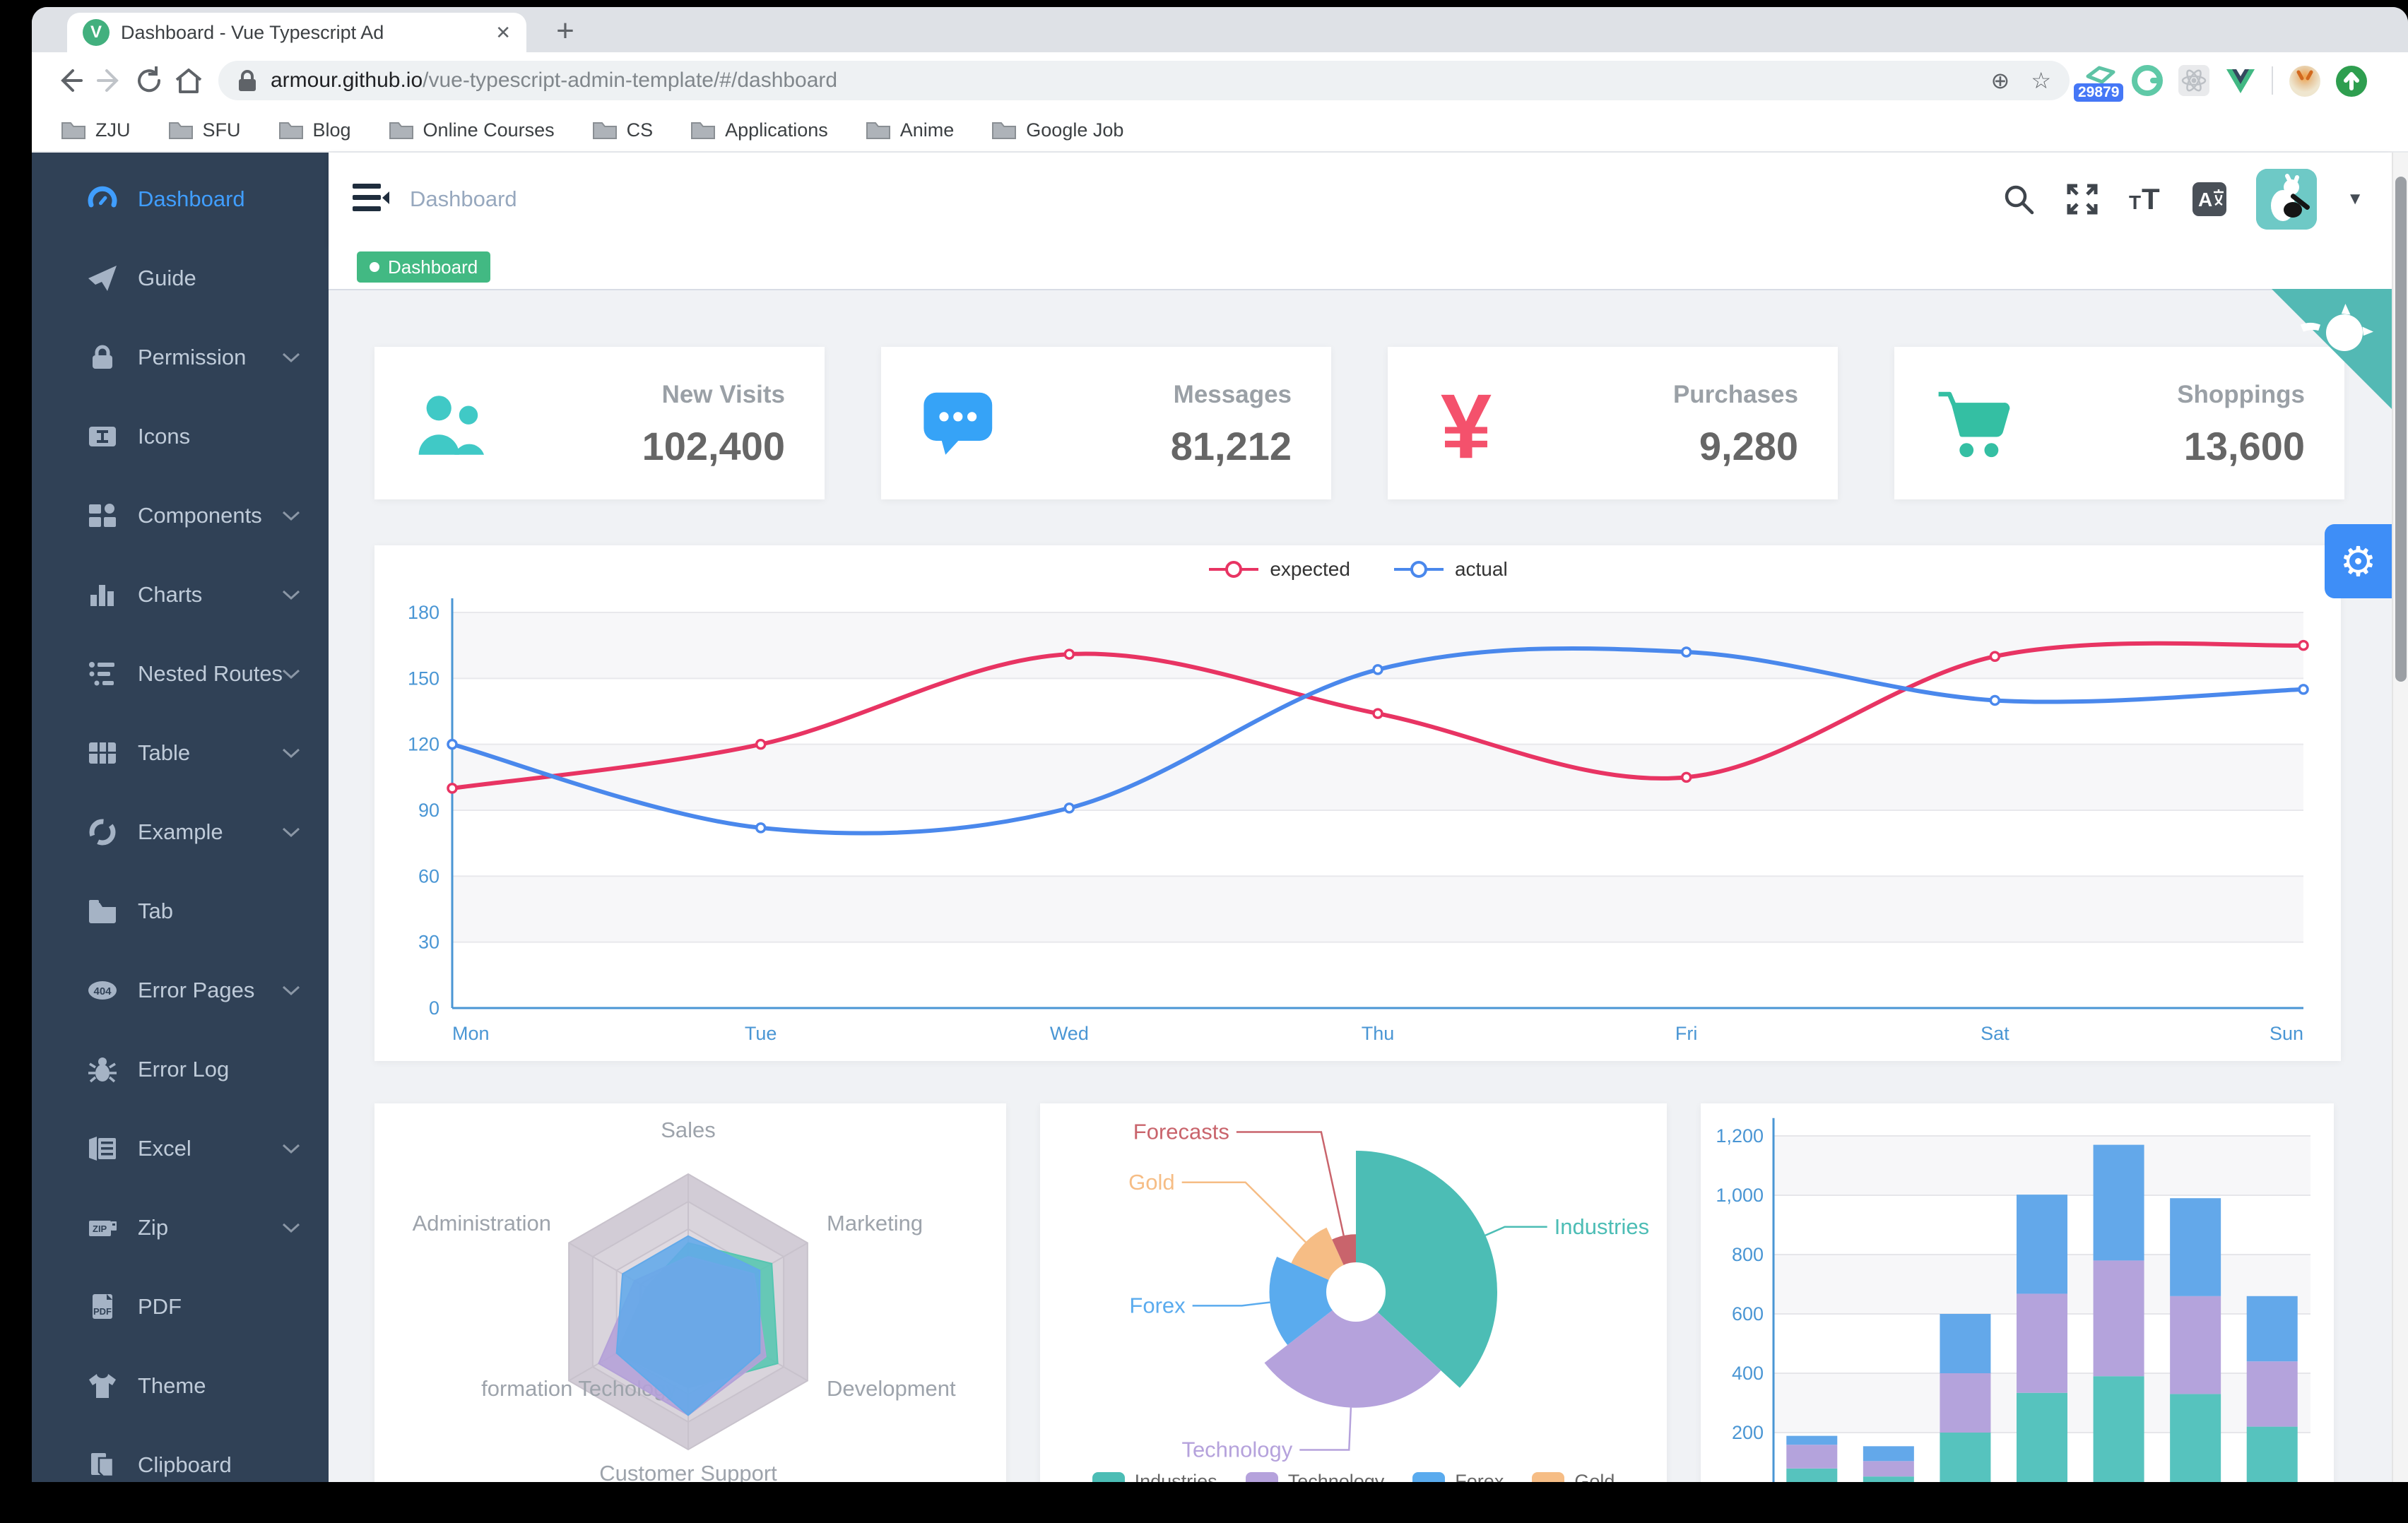 The height and width of the screenshot is (1523, 2408). Describe the element at coordinates (102, 832) in the screenshot. I see `example-icon` at that location.